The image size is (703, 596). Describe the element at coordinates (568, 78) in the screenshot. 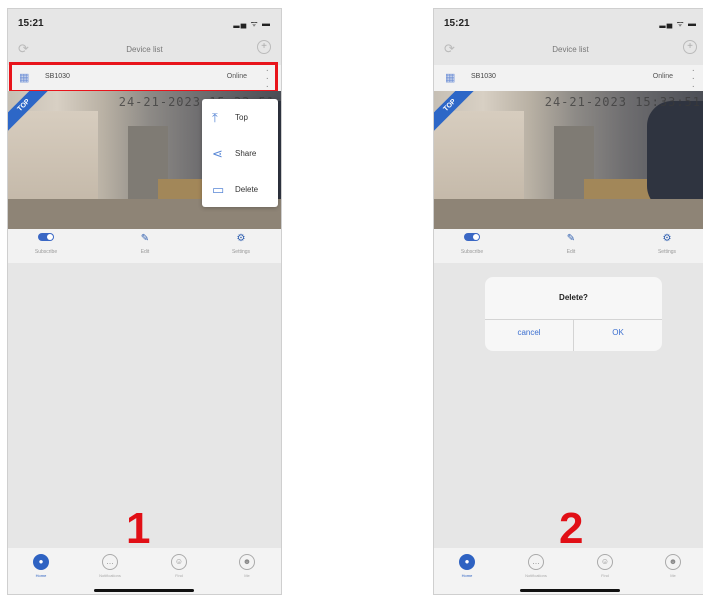

I see `device-row: ▦ SB1030 Online · · ·` at that location.